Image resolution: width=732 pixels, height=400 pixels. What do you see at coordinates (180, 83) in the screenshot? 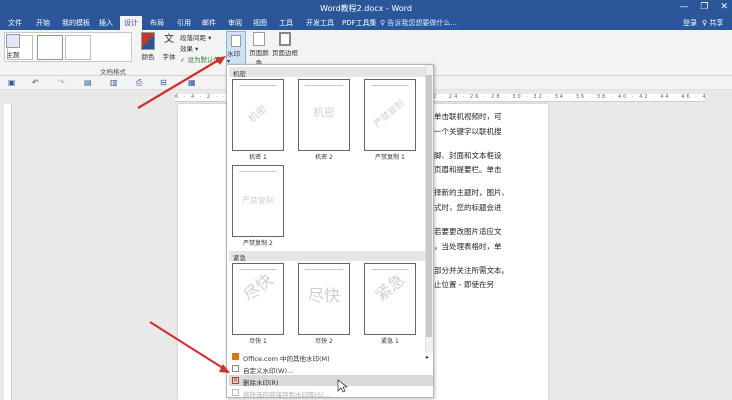
I see `arrow-to-watermark` at bounding box center [180, 83].